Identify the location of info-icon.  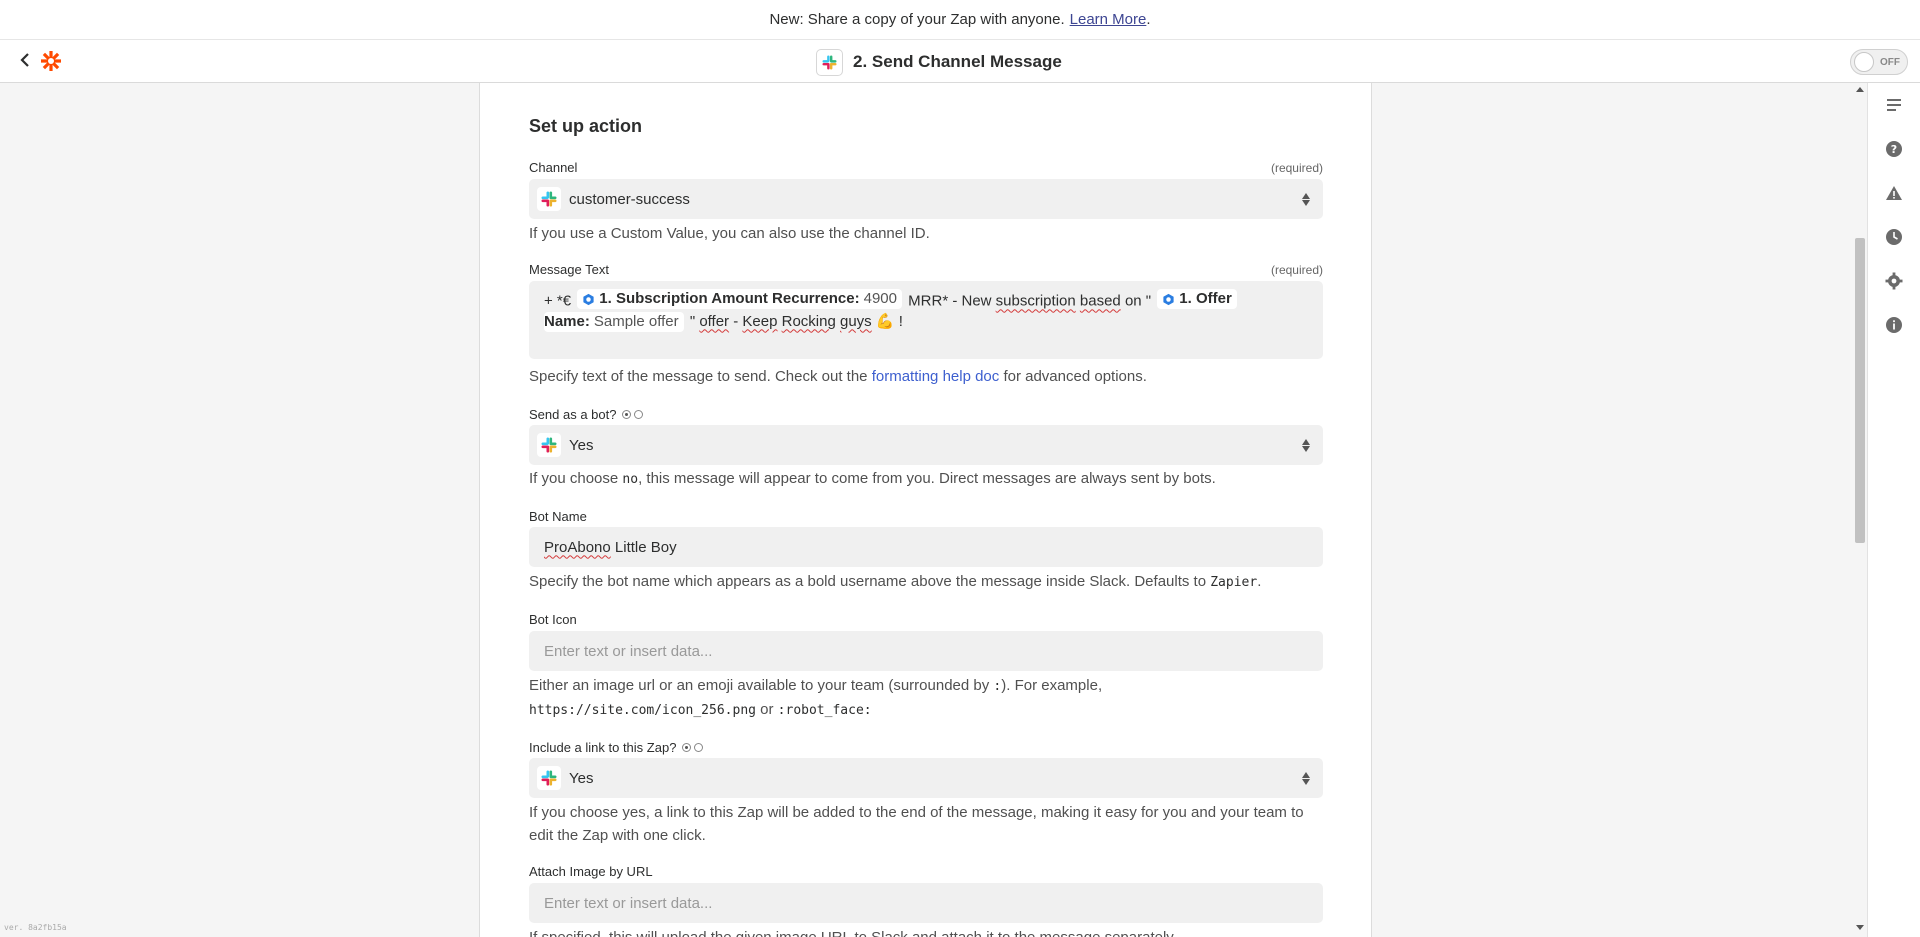
(1894, 325).